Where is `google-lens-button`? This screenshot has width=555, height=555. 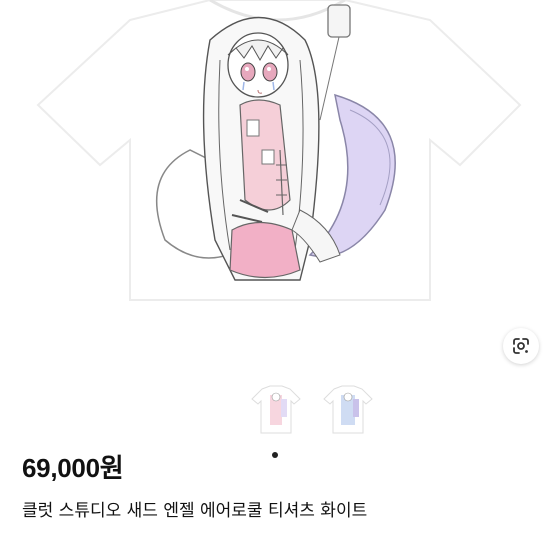
google-lens-button is located at coordinates (521, 346).